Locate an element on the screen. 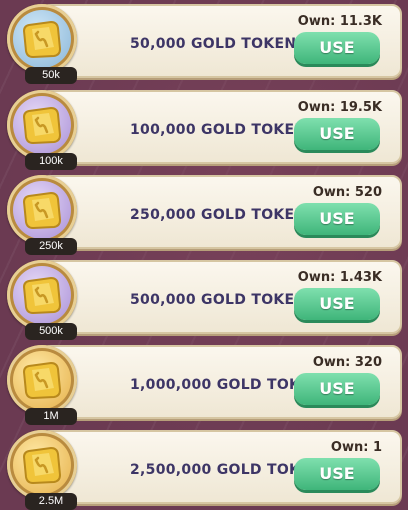 The image size is (408, 510). amount-badge: 1M is located at coordinates (51, 416).